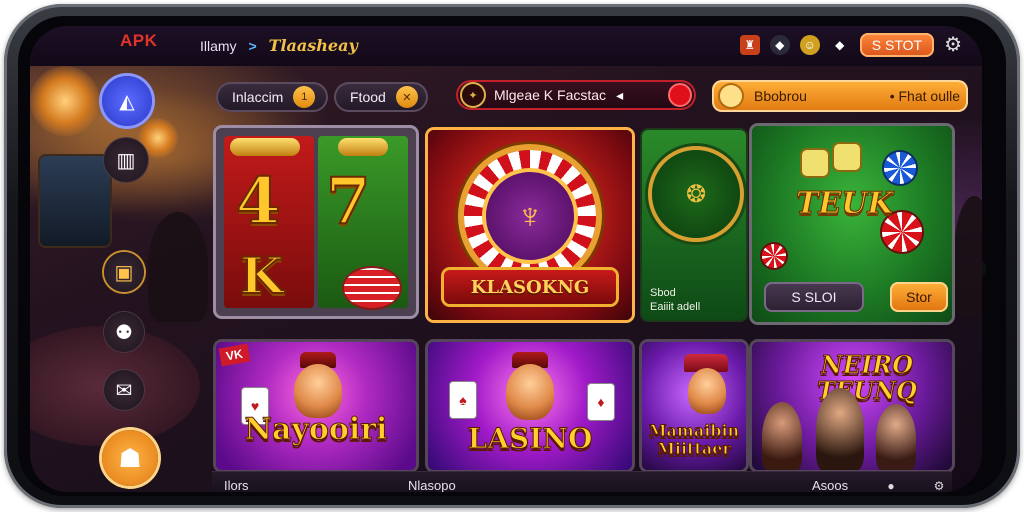  I want to click on game-tile-table: TEUK S SLOI Stor, so click(852, 224).